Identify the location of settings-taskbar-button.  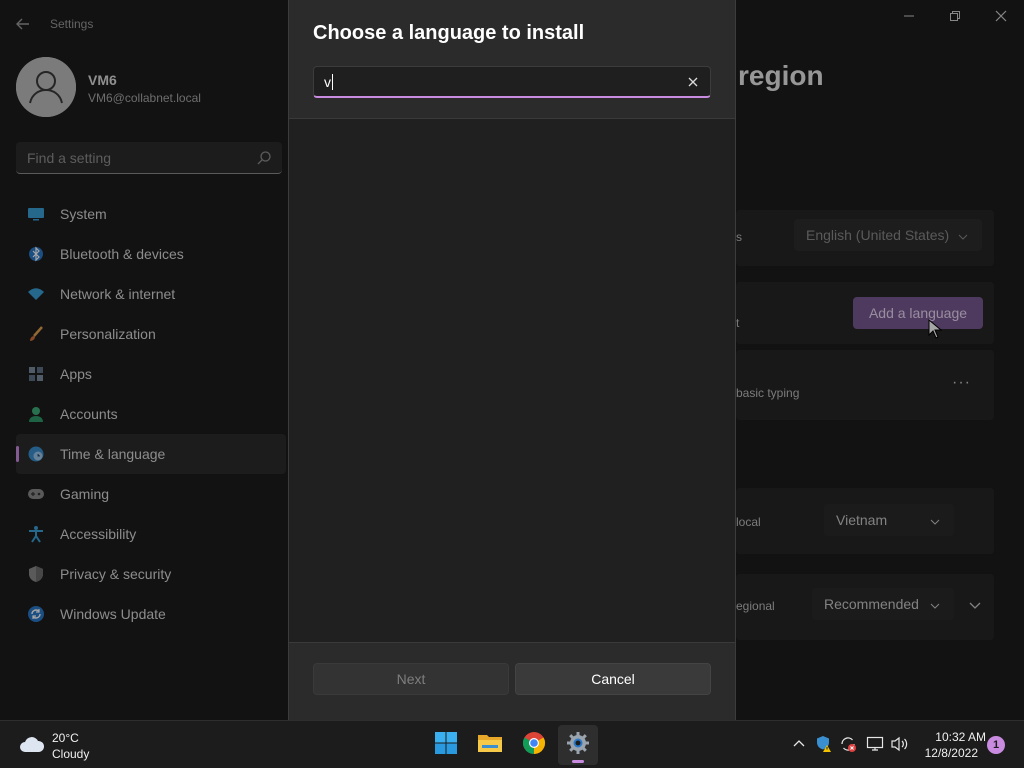
(578, 745).